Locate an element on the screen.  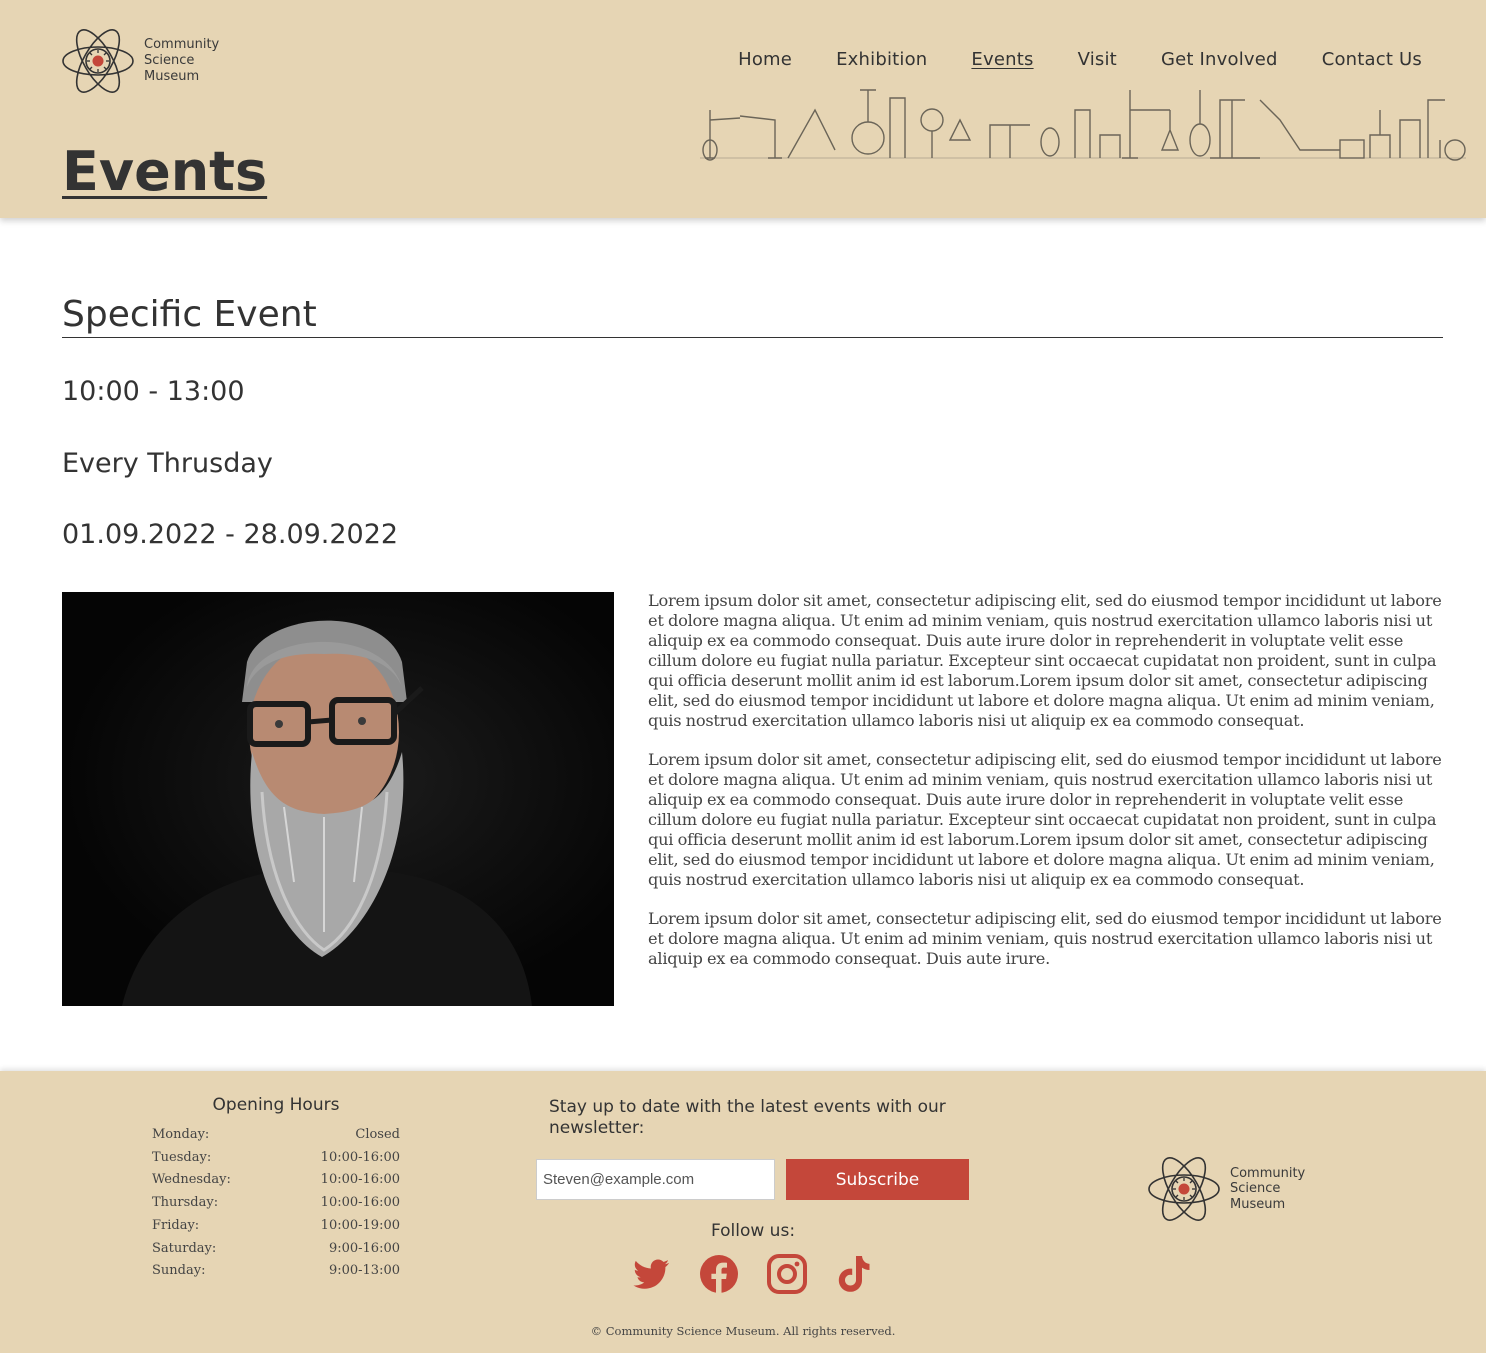
event-frequency: Every Thrusday is located at coordinates (167, 463).